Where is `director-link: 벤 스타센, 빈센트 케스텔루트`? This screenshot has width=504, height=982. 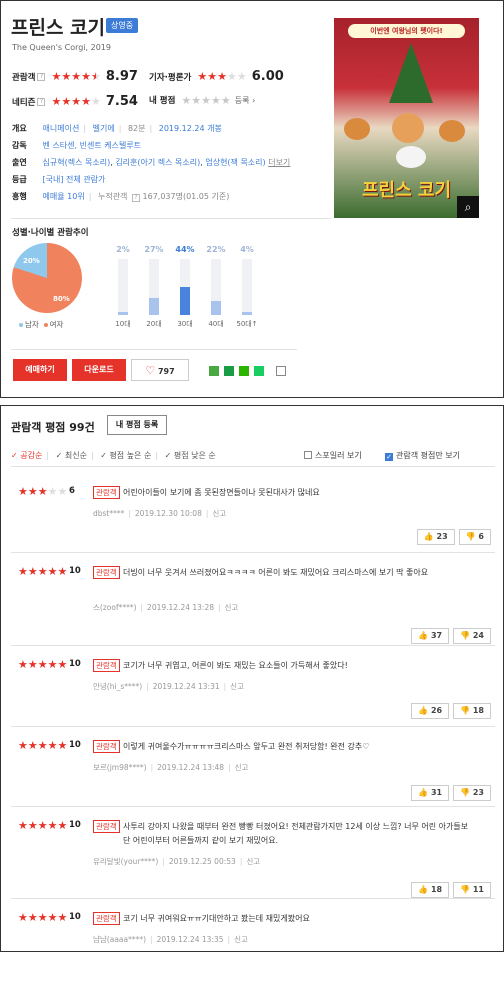
director-link: 벤 스타센, 빈센트 케스텔루트 is located at coordinates (92, 145).